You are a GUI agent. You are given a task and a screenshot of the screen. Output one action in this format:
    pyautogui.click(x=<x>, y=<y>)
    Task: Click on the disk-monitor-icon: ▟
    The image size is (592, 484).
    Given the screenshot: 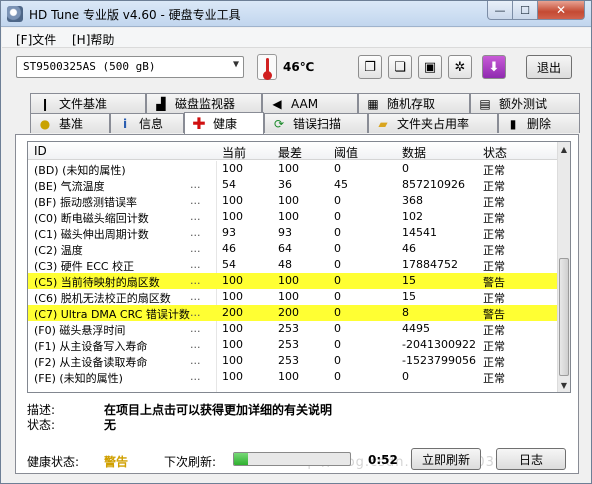 What is the action you would take?
    pyautogui.click(x=161, y=103)
    